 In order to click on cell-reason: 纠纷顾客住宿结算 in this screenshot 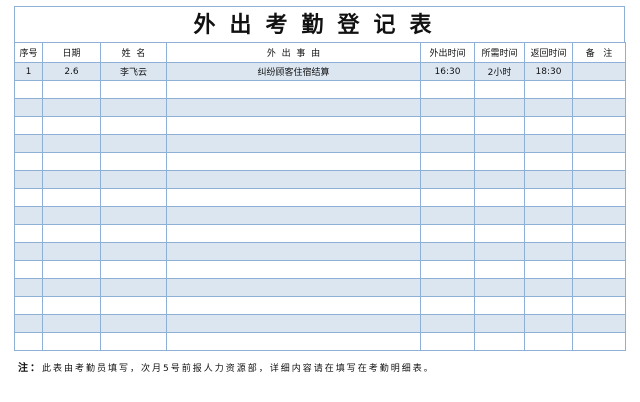, I will do `click(293, 71)`.